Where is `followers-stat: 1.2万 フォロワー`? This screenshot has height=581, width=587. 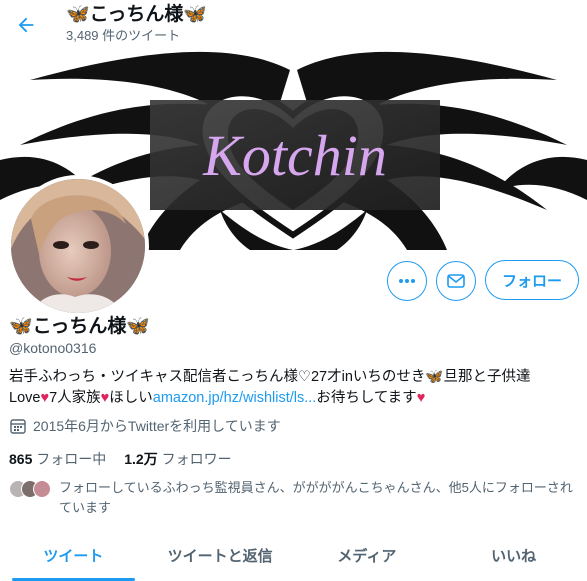 followers-stat: 1.2万 フォロワー is located at coordinates (177, 459).